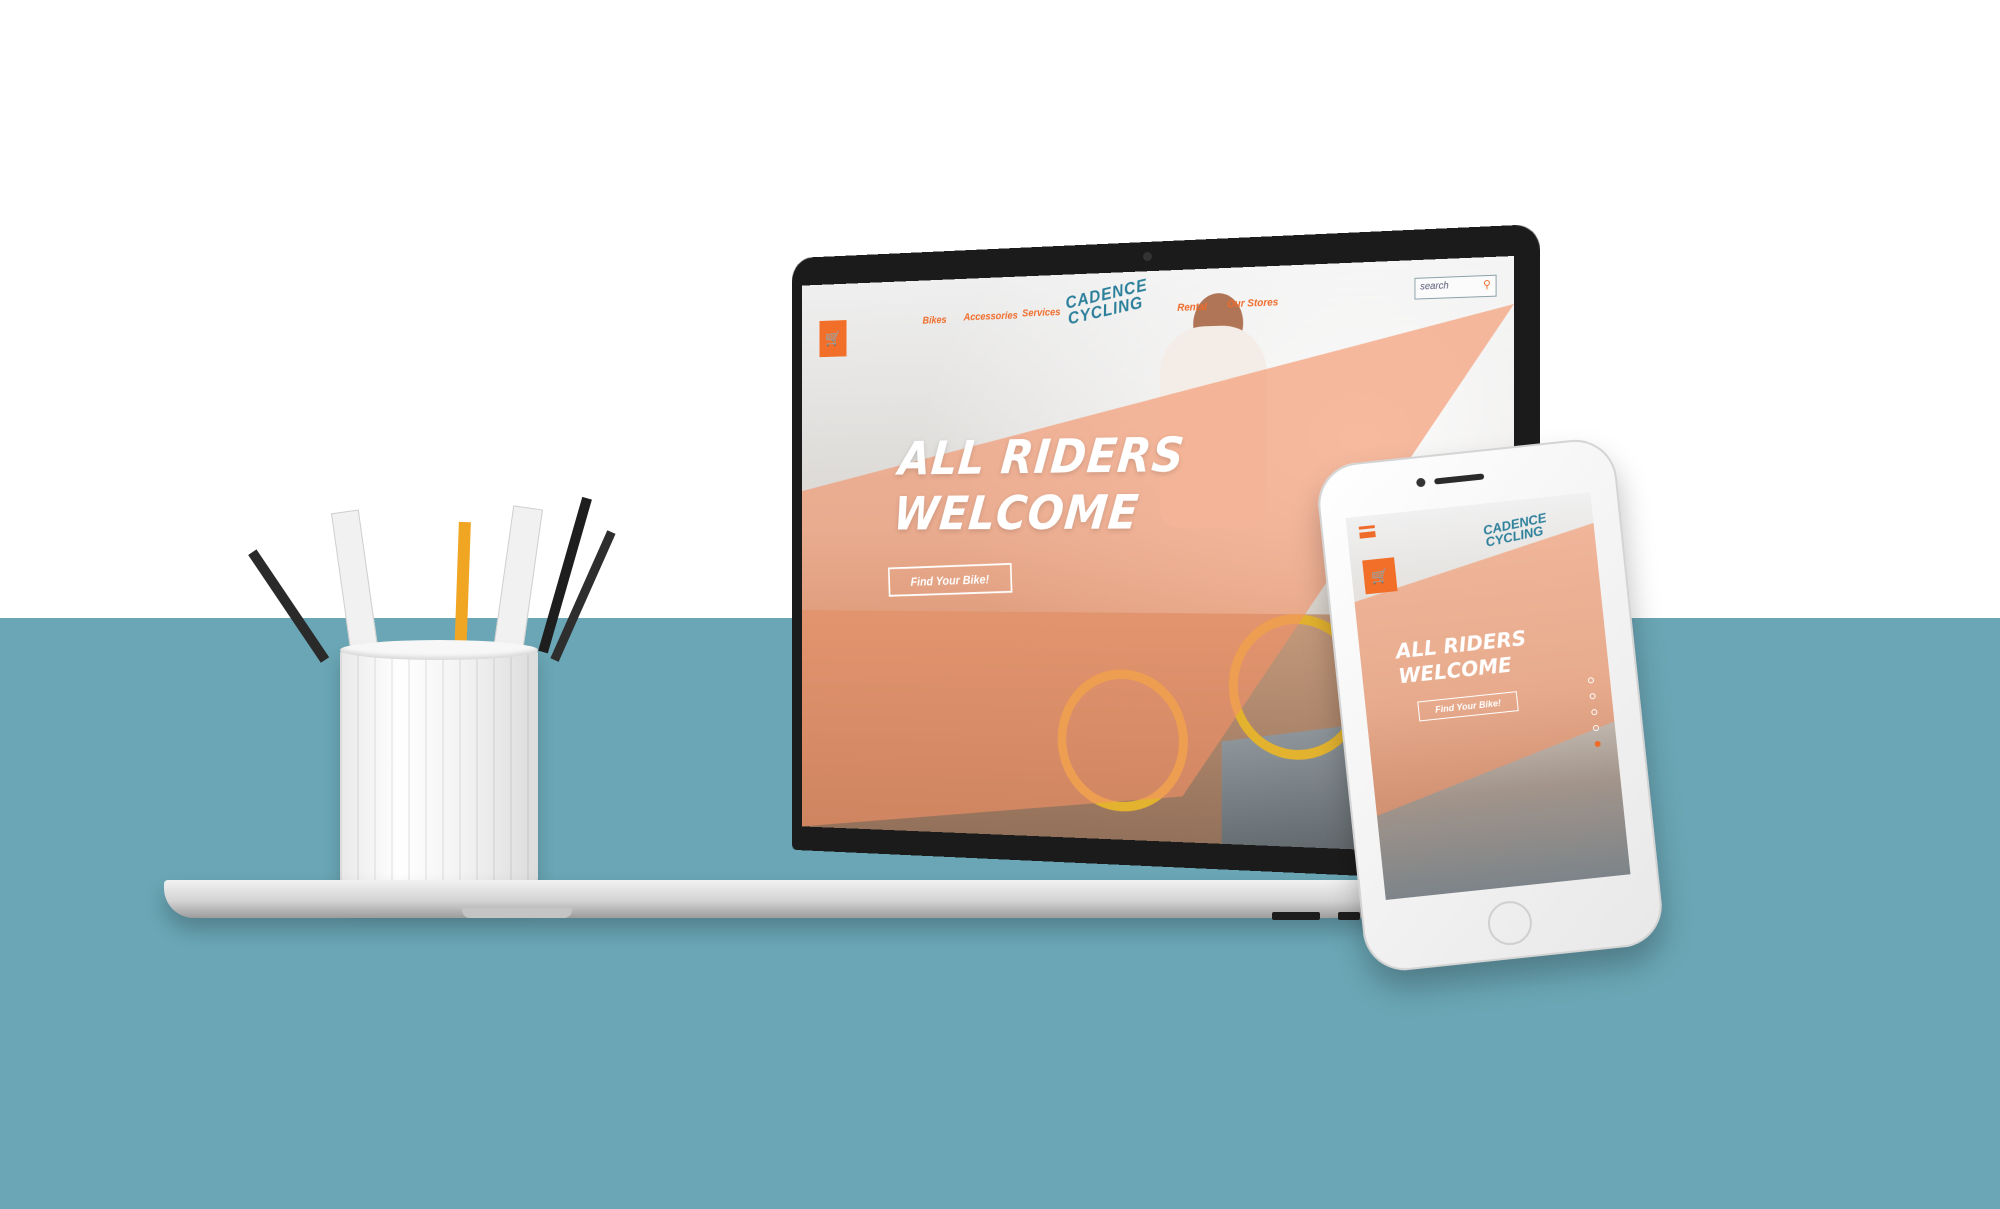  What do you see at coordinates (935, 321) in the screenshot?
I see `nav-link-bikes: Bikes` at bounding box center [935, 321].